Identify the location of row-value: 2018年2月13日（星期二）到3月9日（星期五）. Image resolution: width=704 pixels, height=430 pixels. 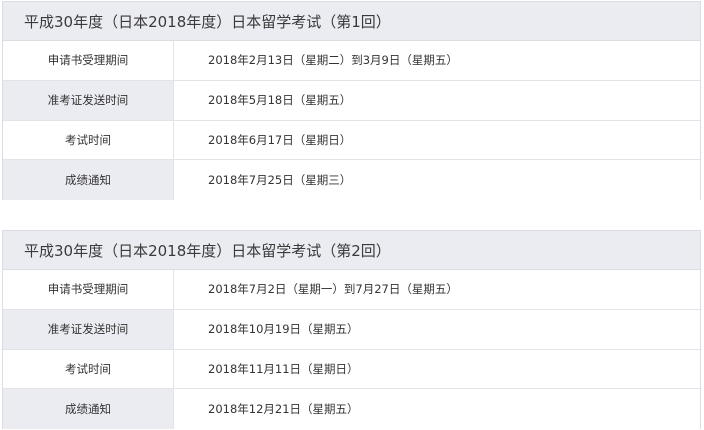
(437, 60).